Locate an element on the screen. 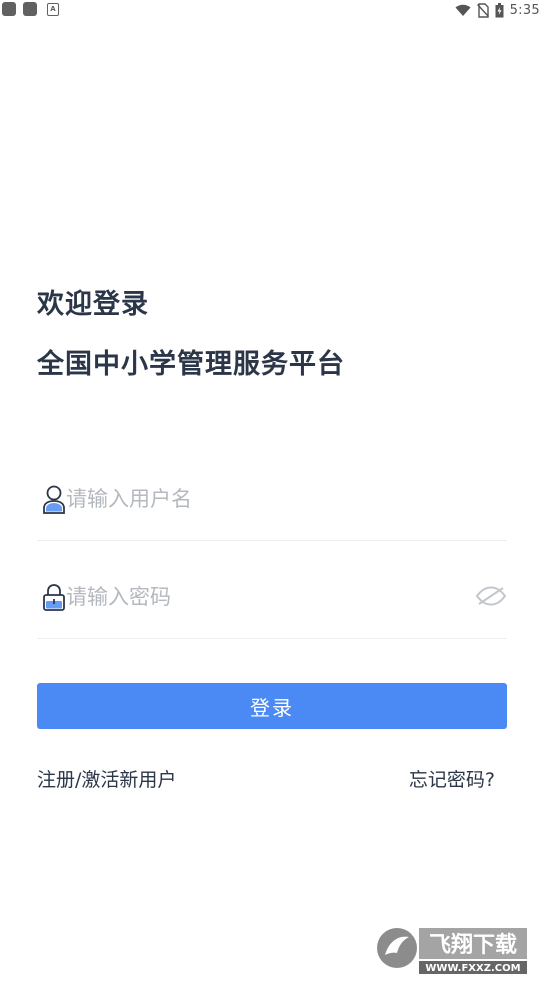 This screenshot has width=540, height=984. watermark-url: WWW.FXXZ.COM is located at coordinates (472, 968).